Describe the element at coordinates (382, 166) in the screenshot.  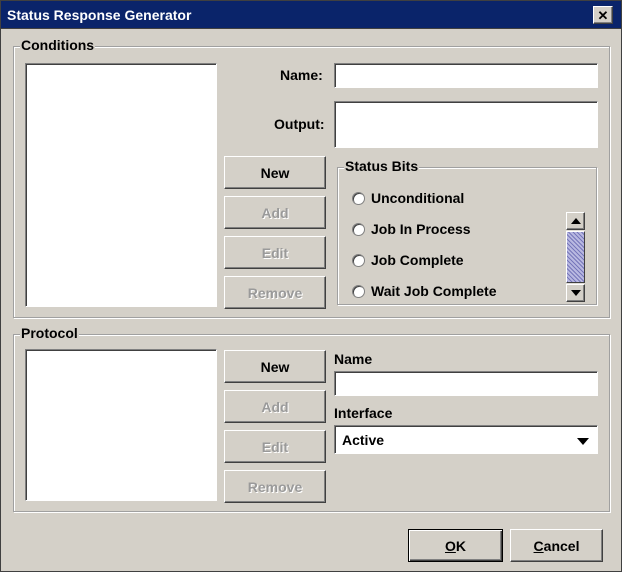
I see `status-bits-title: Status Bits` at that location.